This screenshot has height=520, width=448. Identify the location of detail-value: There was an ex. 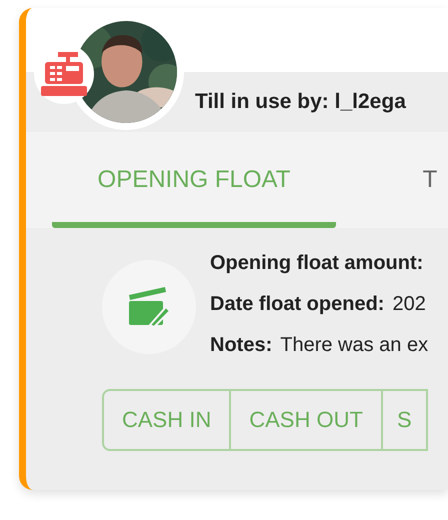
(354, 345).